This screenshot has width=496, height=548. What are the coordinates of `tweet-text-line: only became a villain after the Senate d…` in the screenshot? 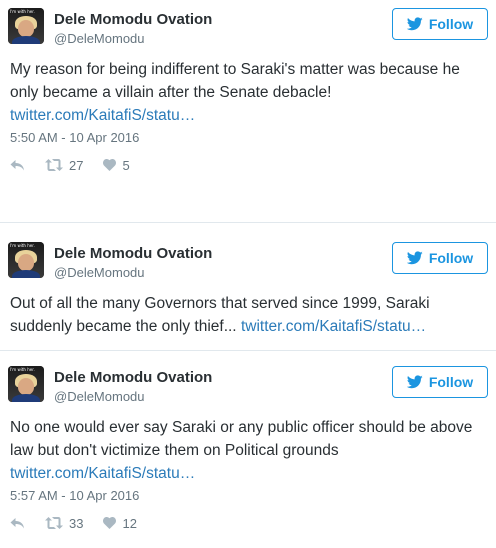 It's located at (171, 92).